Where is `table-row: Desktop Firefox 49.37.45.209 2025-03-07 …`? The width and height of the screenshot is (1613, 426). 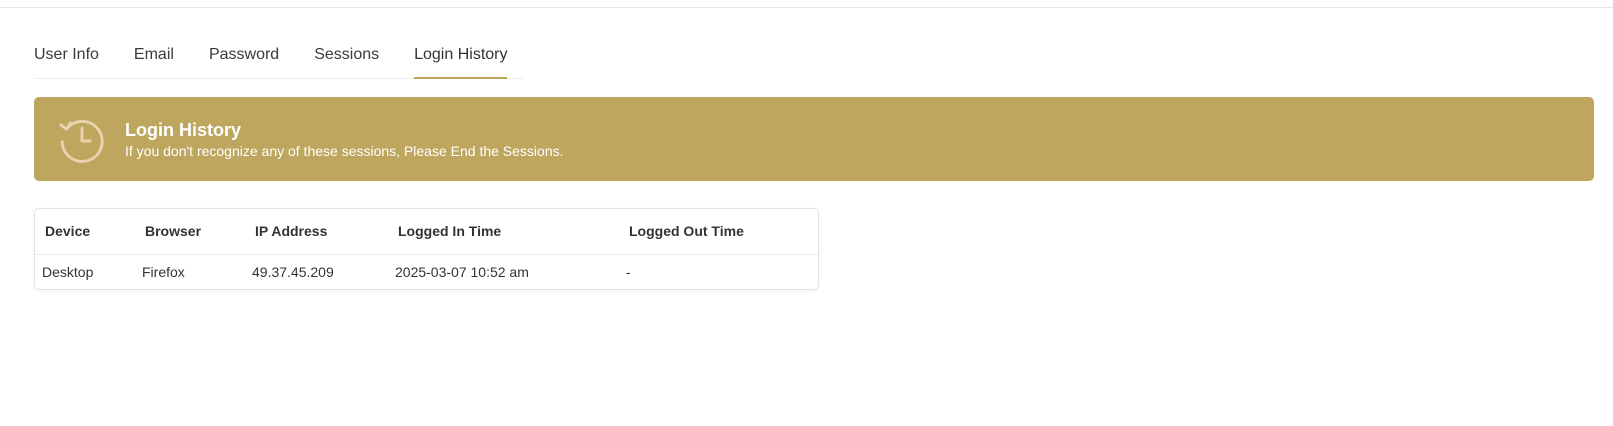 table-row: Desktop Firefox 49.37.45.209 2025-03-07 … is located at coordinates (426, 271).